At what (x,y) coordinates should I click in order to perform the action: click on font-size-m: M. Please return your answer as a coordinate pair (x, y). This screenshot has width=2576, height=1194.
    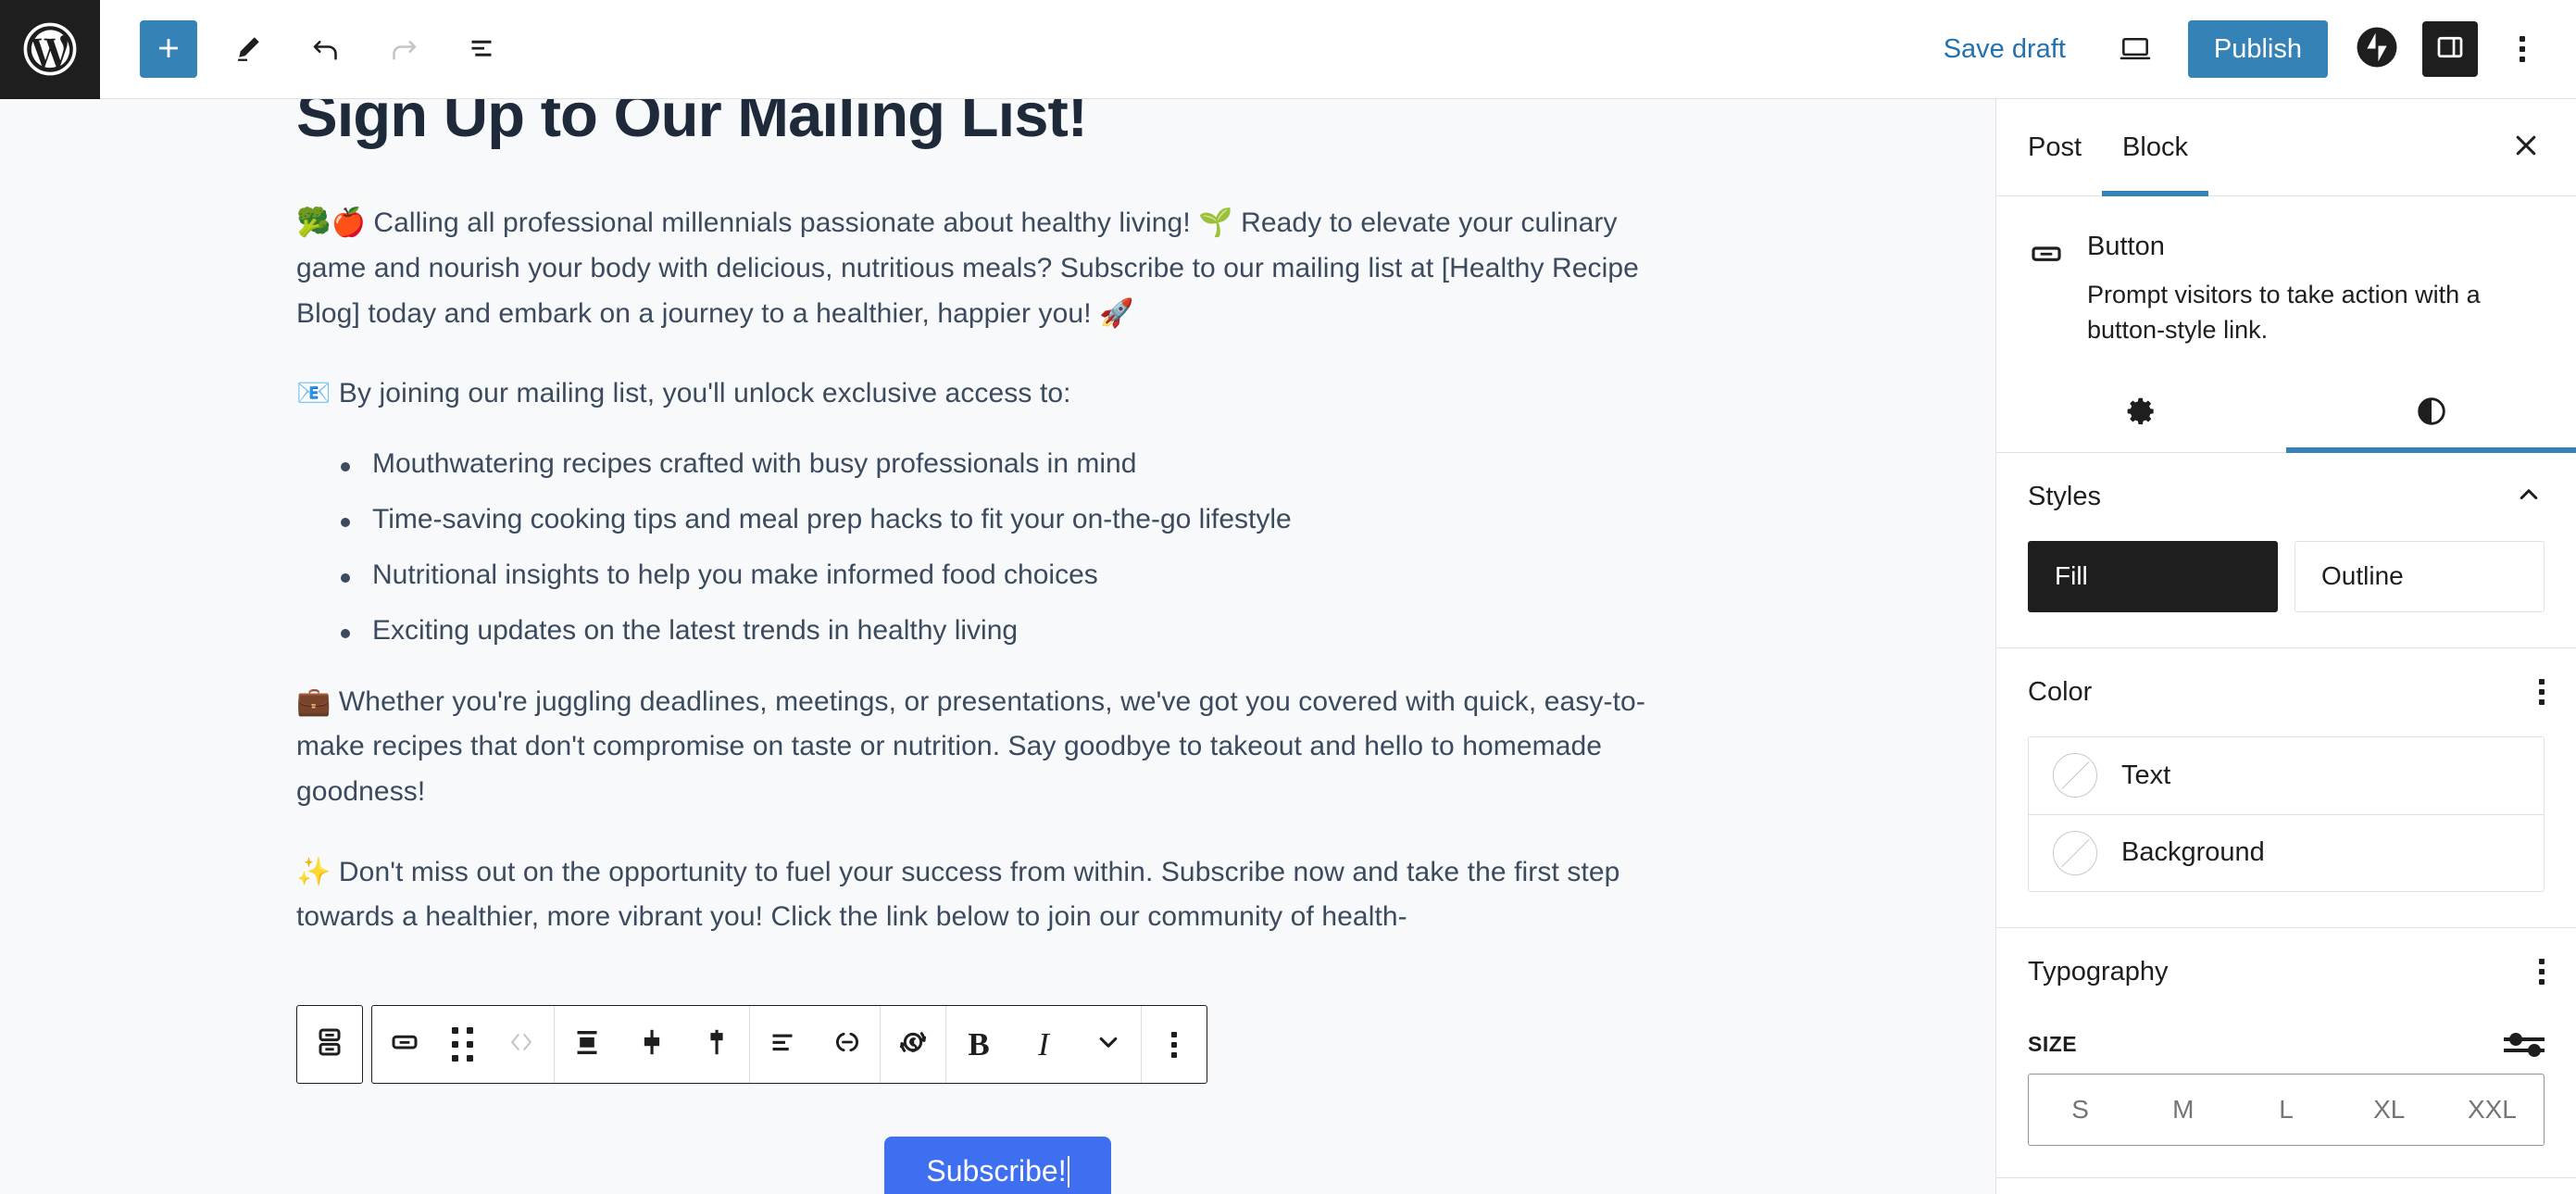
    Looking at the image, I should click on (2183, 1110).